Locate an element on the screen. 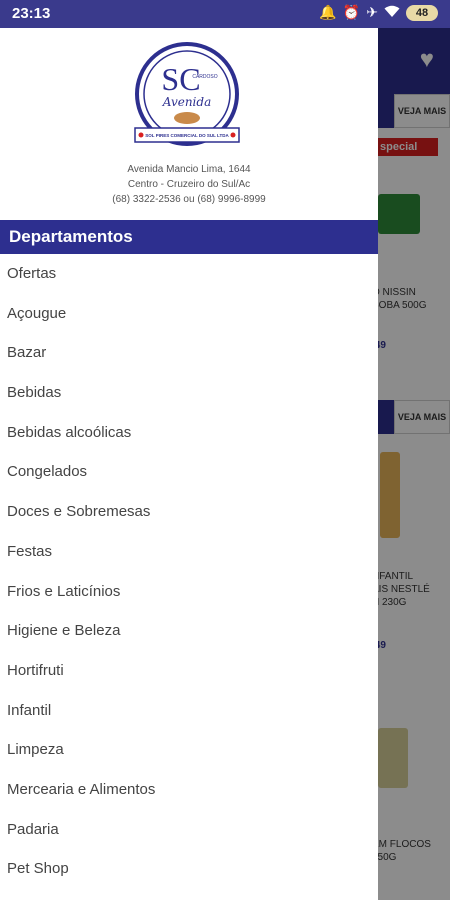  battery-indicator: 48 is located at coordinates (422, 12).